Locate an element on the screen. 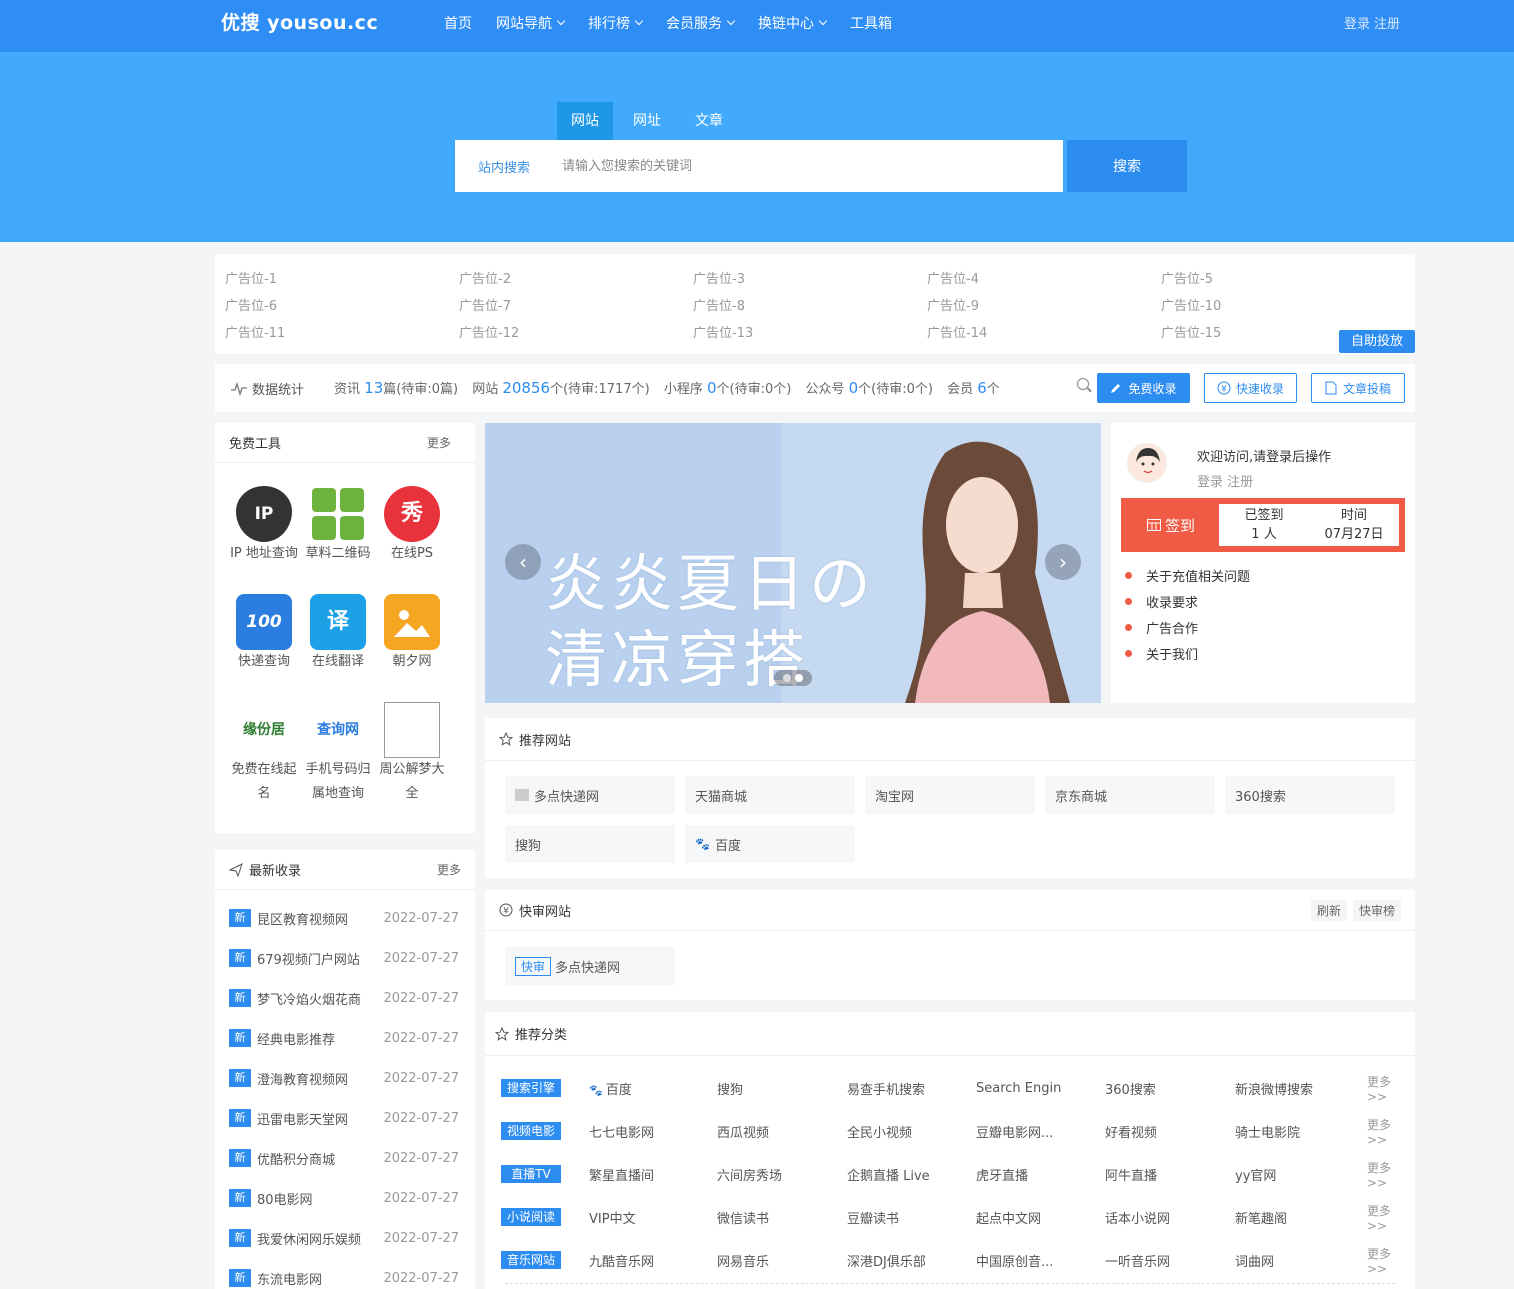 The image size is (1514, 1289). panel-login-link: 登录 is located at coordinates (1210, 482).